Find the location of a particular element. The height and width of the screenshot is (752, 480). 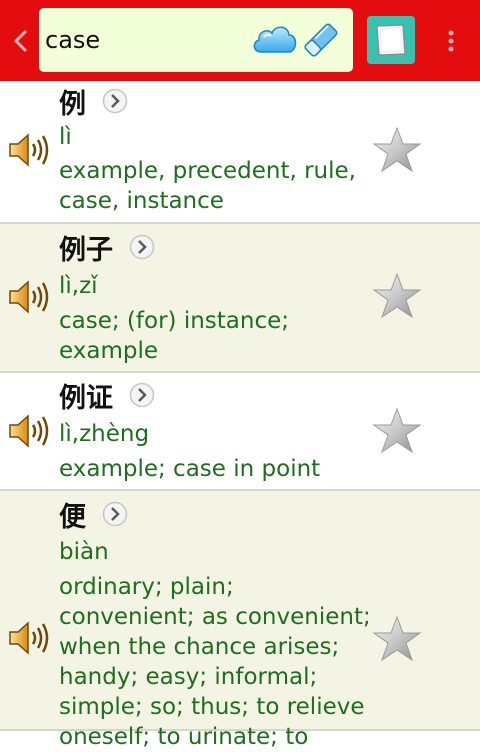

pinyin: biàn is located at coordinates (84, 552).